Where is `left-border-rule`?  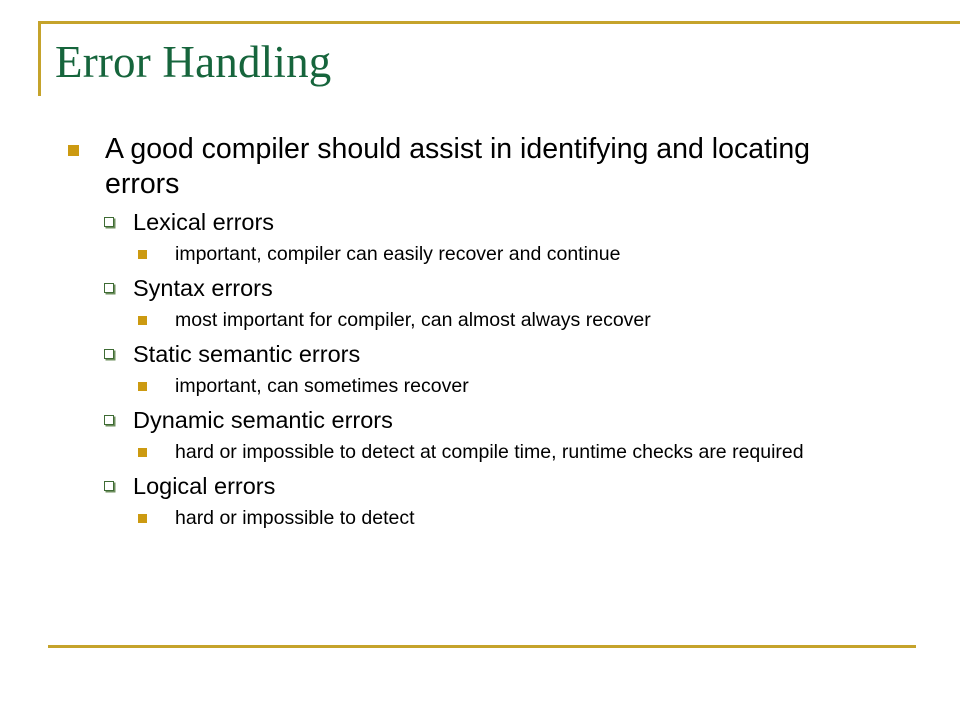
left-border-rule is located at coordinates (39, 58).